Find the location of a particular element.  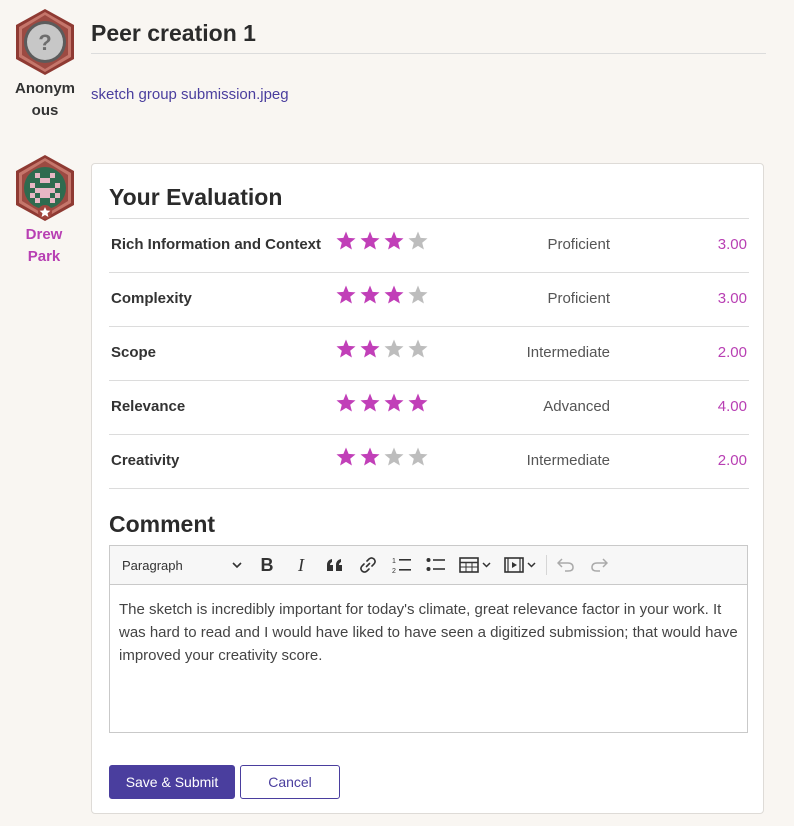

criterion-row: Scope Intermediate 2.00 is located at coordinates (429, 353).